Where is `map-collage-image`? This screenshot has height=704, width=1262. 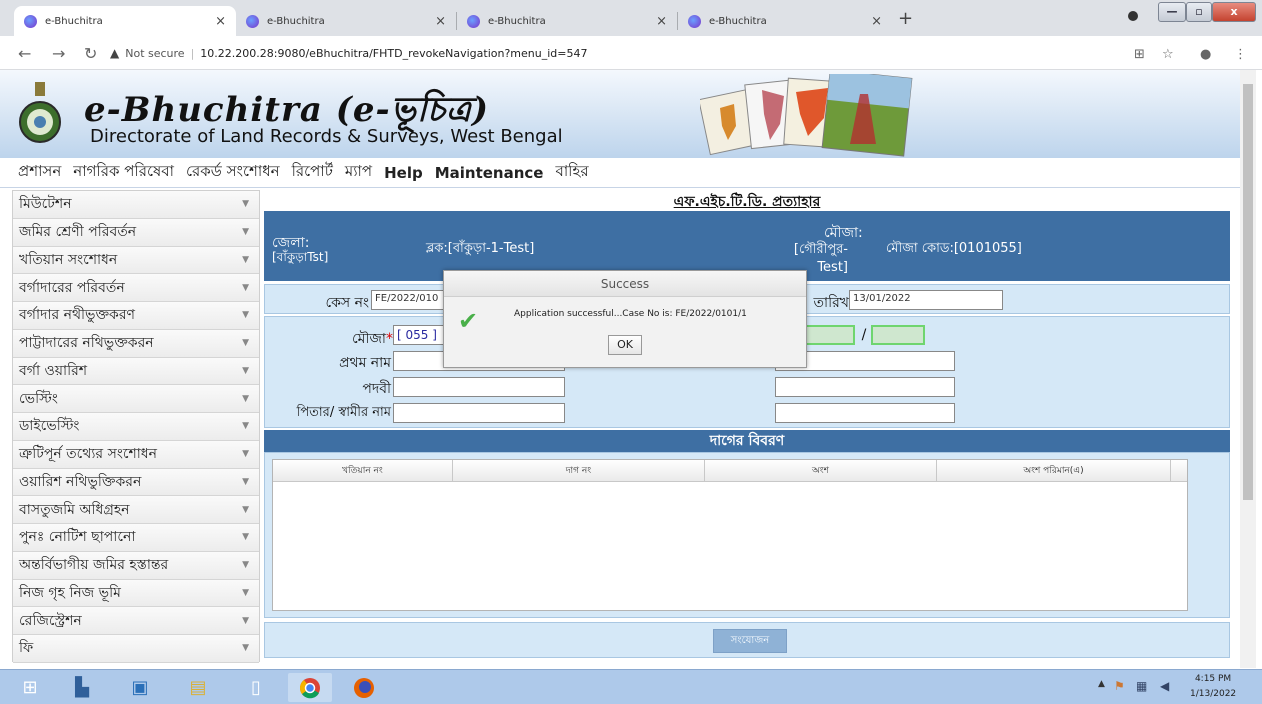 map-collage-image is located at coordinates (806, 115).